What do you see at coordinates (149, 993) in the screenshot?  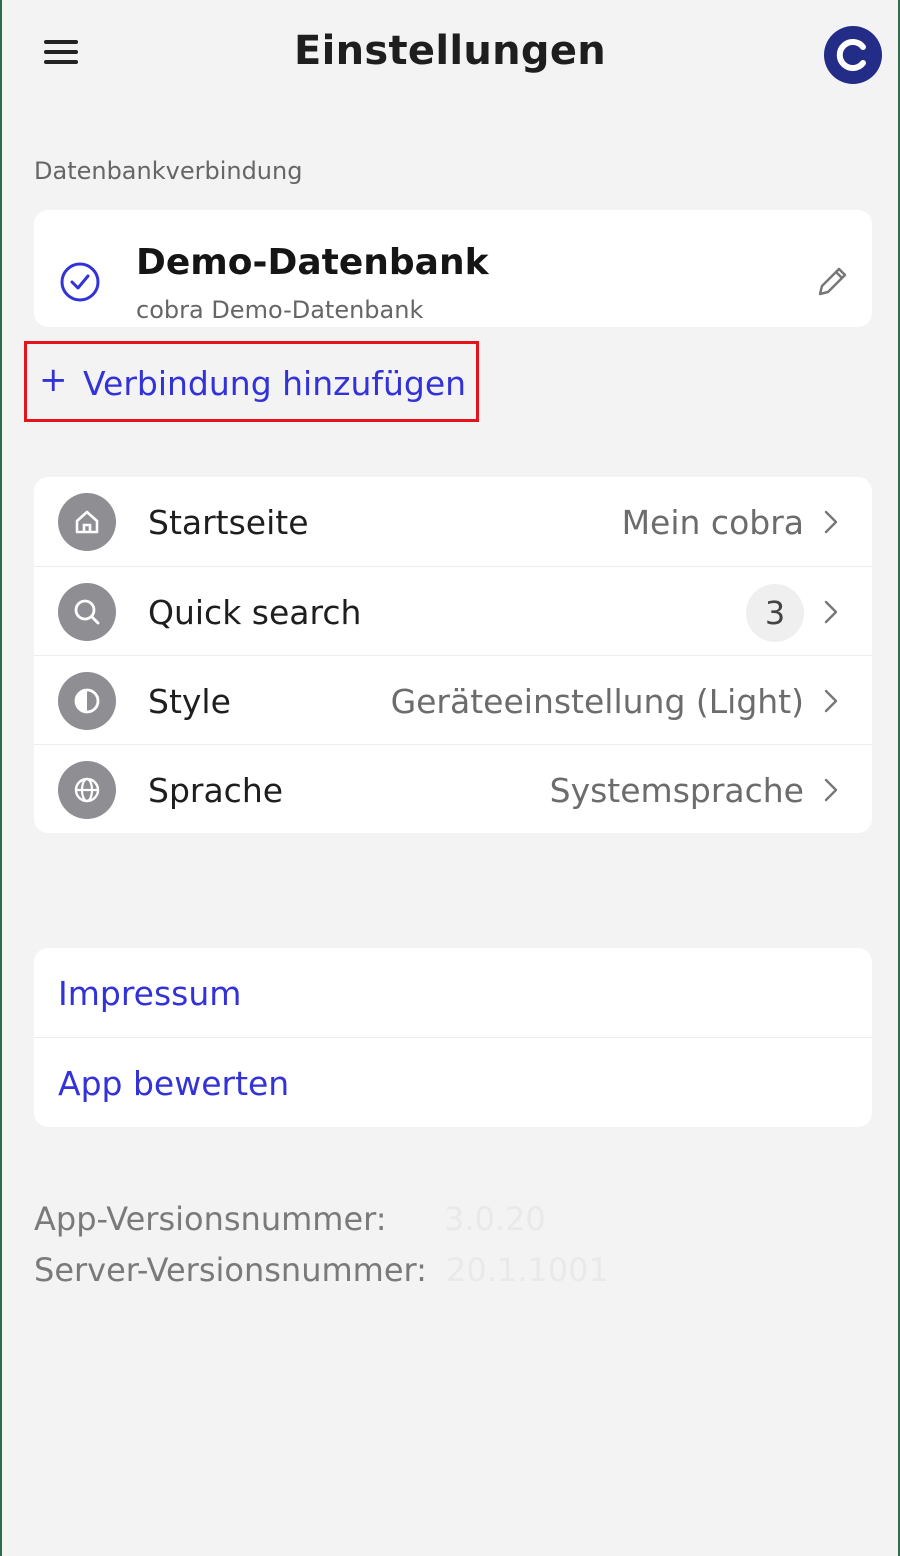 I see `impressum-link: Impressum` at bounding box center [149, 993].